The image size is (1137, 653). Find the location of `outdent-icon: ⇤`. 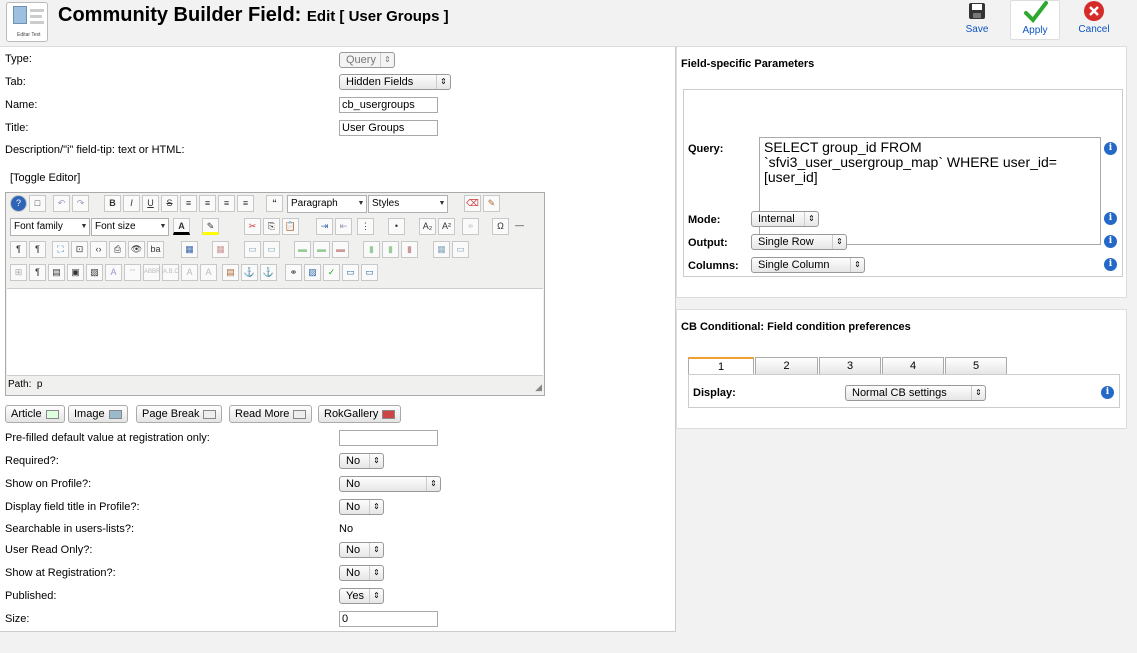

outdent-icon: ⇤ is located at coordinates (343, 226).